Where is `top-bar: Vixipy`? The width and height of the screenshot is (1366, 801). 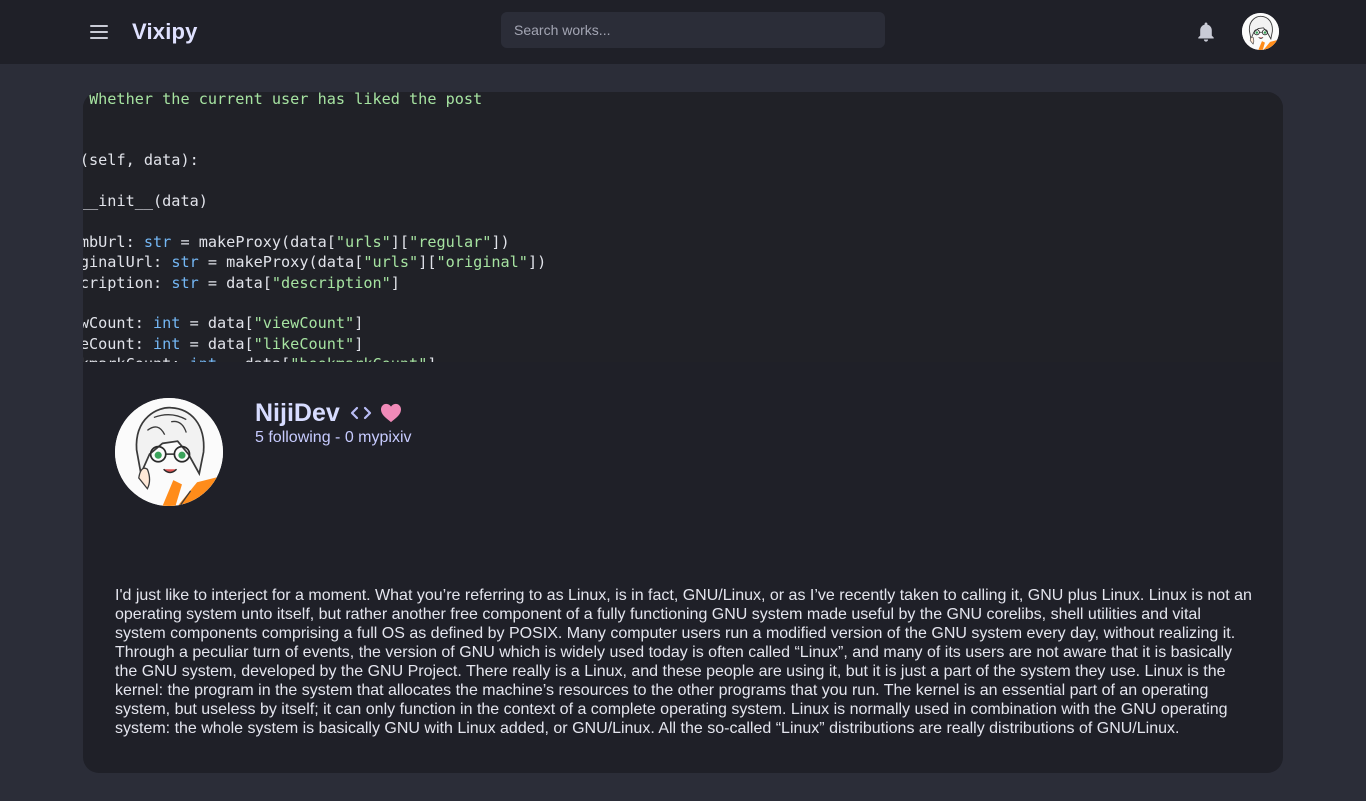
top-bar: Vixipy is located at coordinates (683, 32).